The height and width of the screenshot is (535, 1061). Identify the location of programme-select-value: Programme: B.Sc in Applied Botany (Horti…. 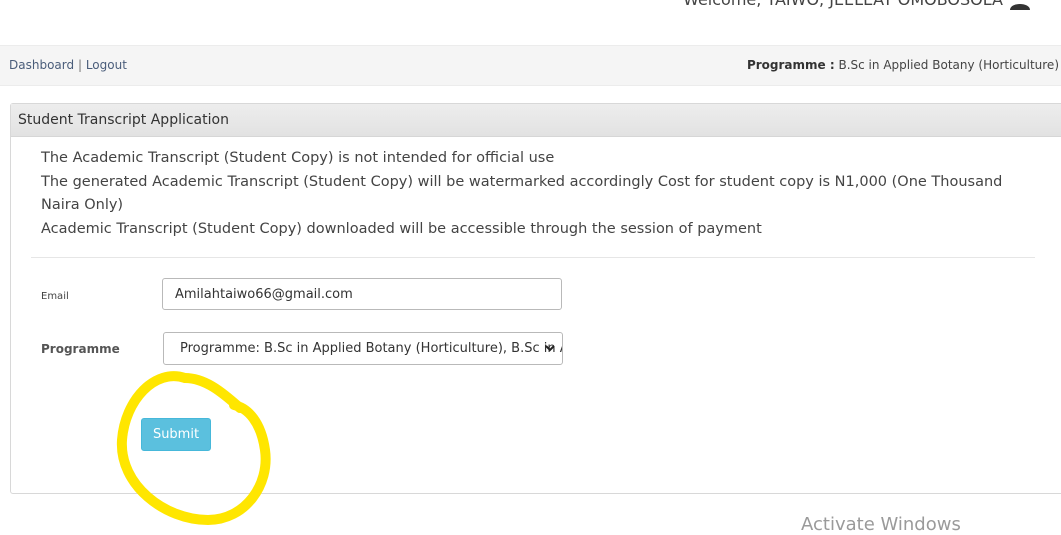
(371, 348).